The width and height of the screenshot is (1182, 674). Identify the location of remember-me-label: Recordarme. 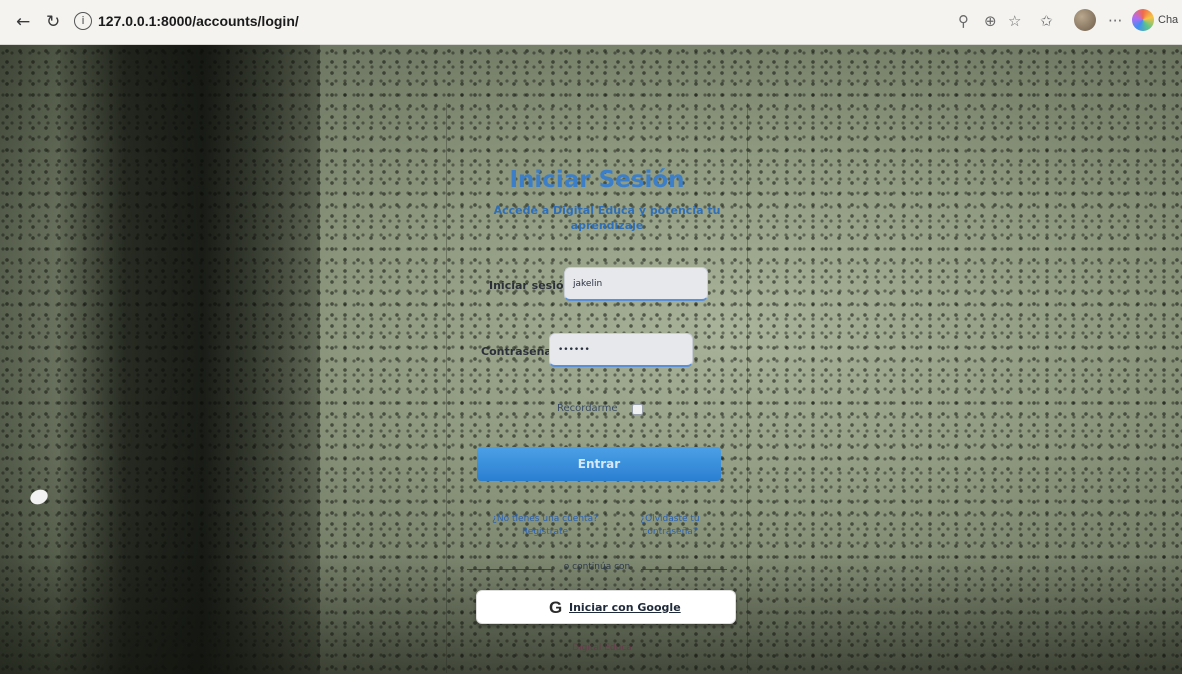
(587, 408).